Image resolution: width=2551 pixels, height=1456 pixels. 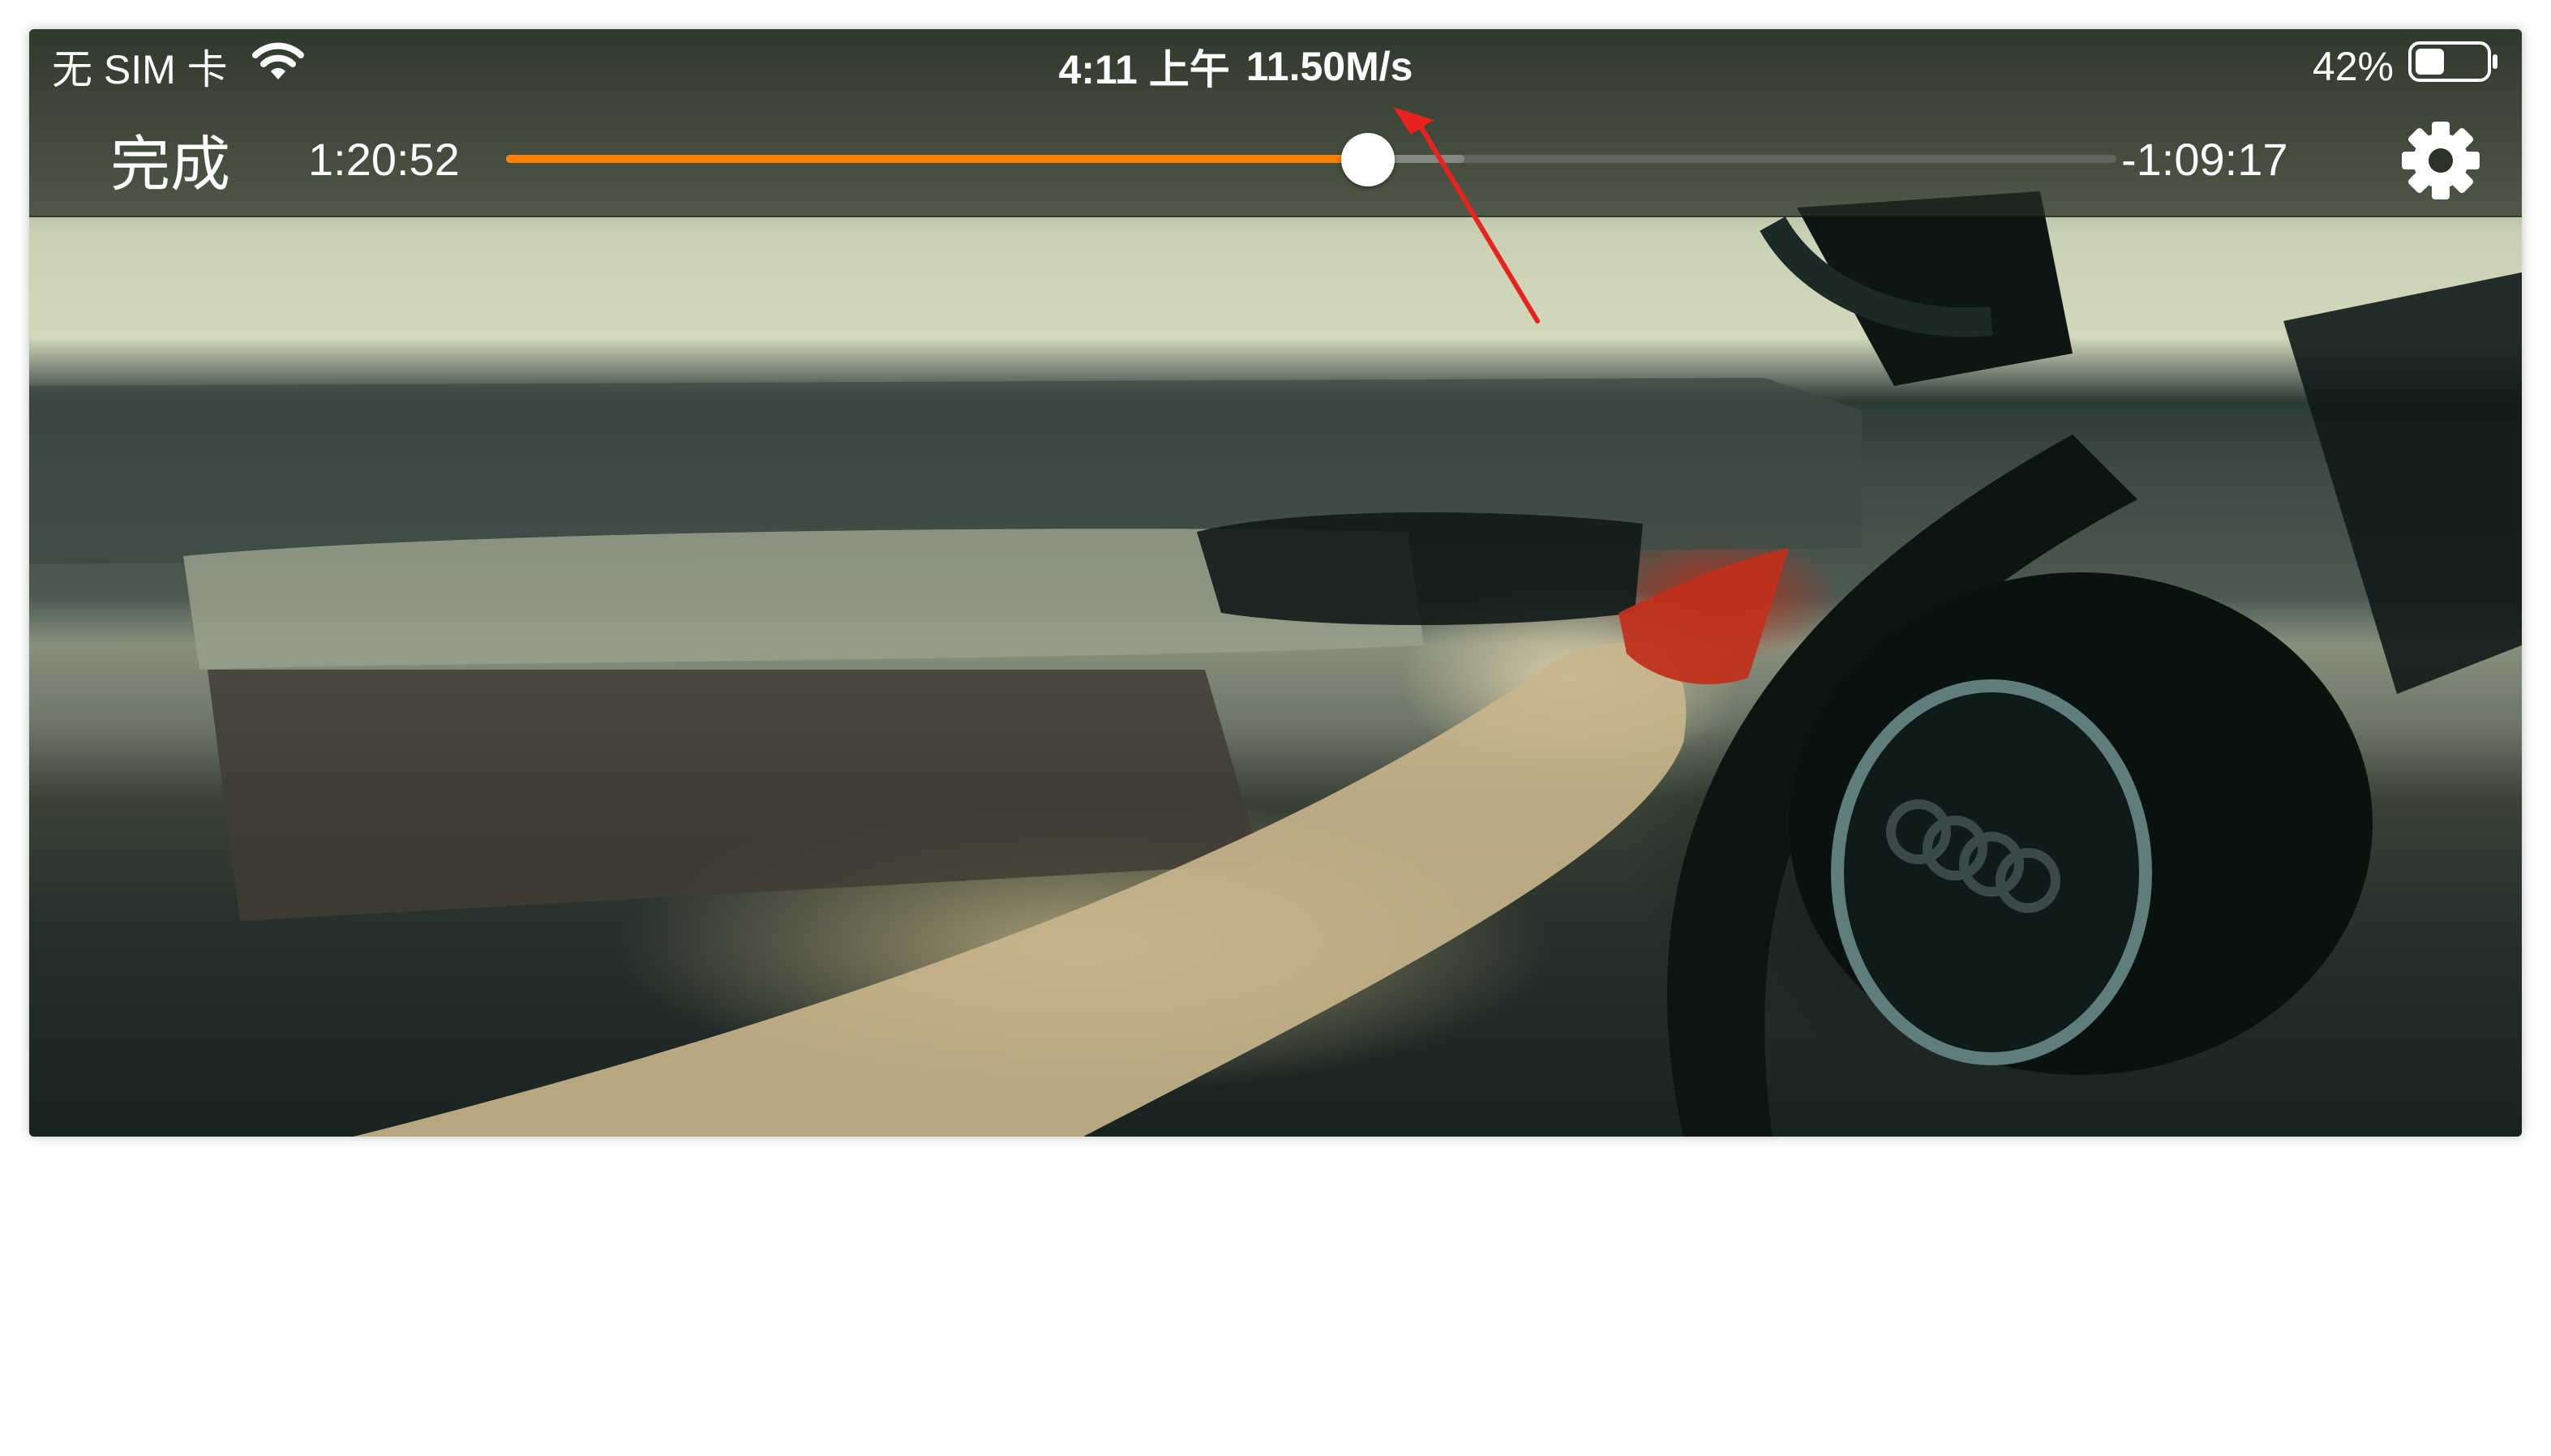 I want to click on elapsed-time: 1:20:52, so click(x=384, y=159).